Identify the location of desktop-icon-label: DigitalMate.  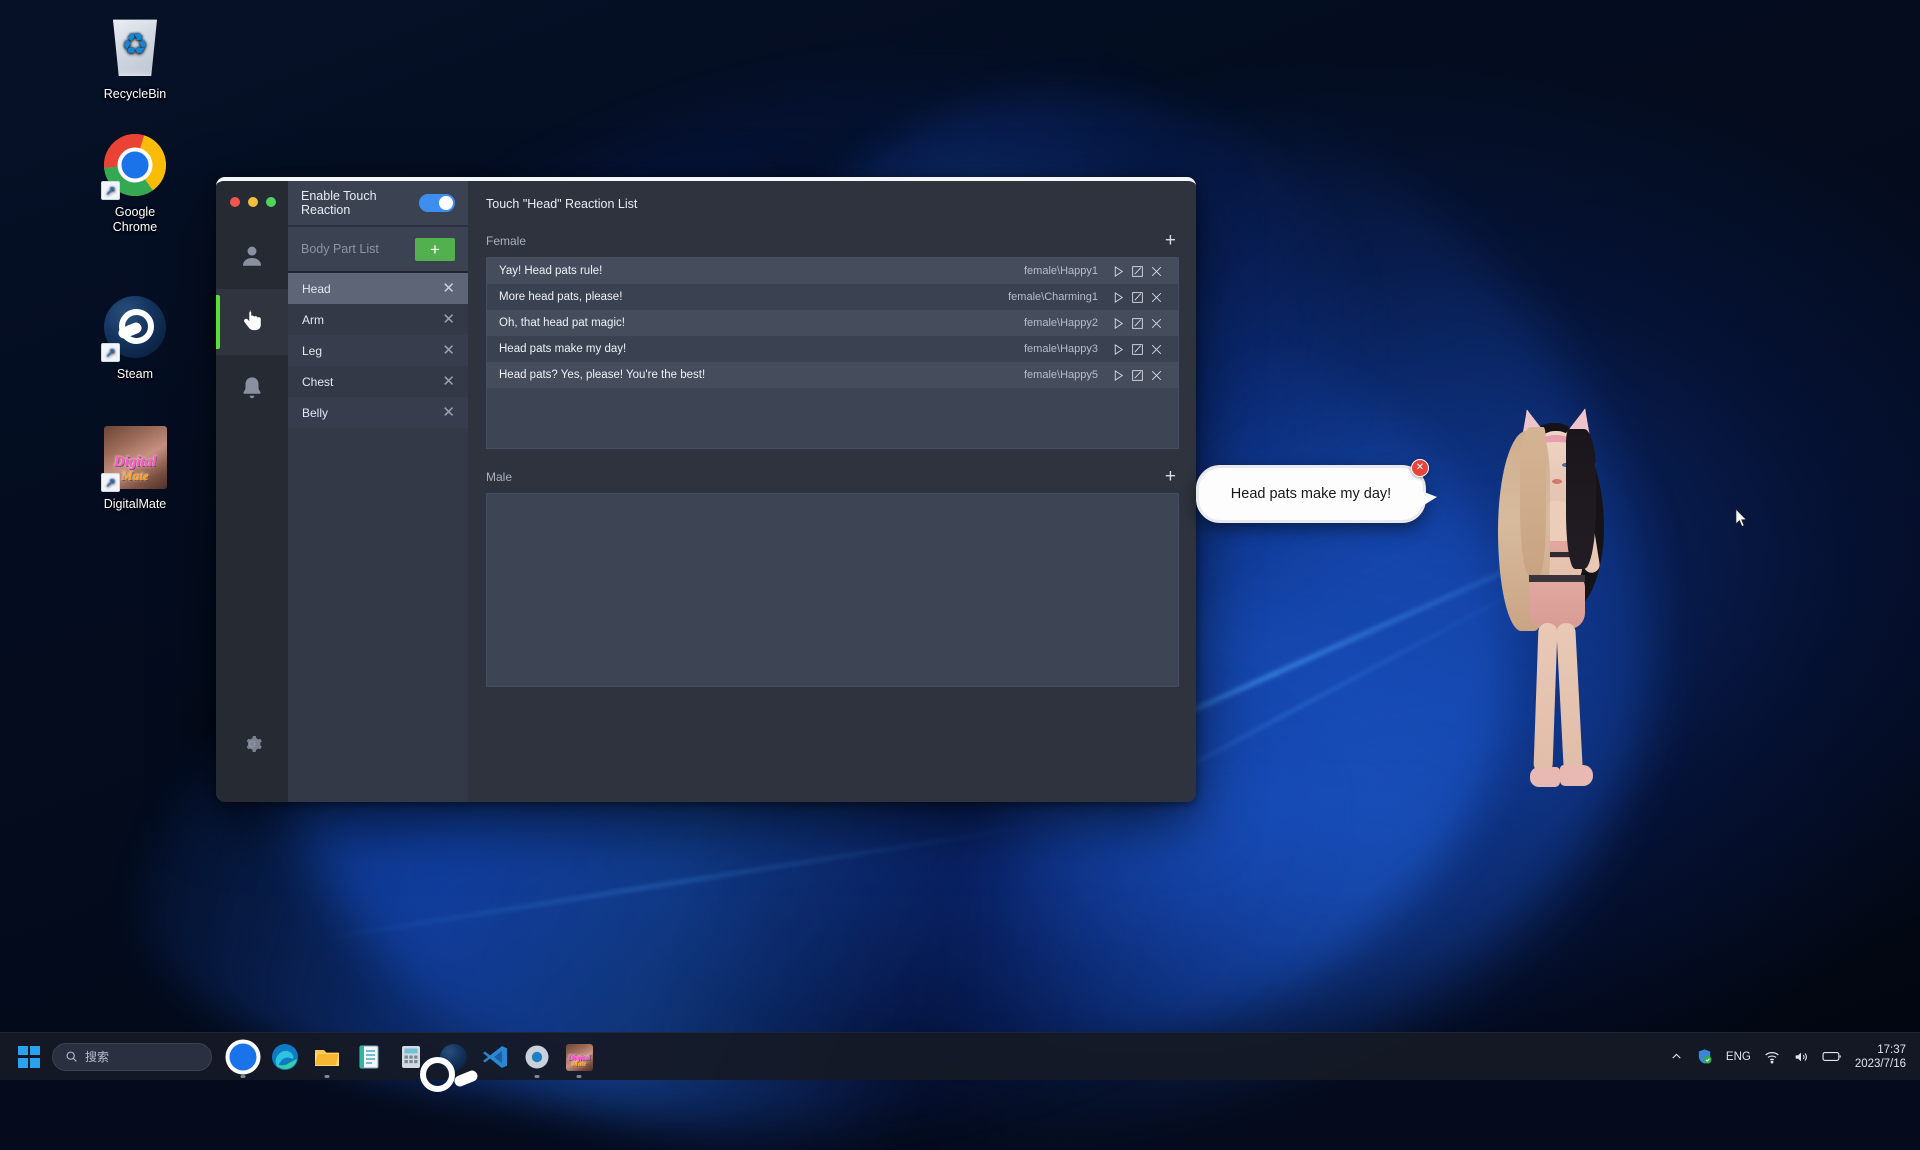
(135, 504).